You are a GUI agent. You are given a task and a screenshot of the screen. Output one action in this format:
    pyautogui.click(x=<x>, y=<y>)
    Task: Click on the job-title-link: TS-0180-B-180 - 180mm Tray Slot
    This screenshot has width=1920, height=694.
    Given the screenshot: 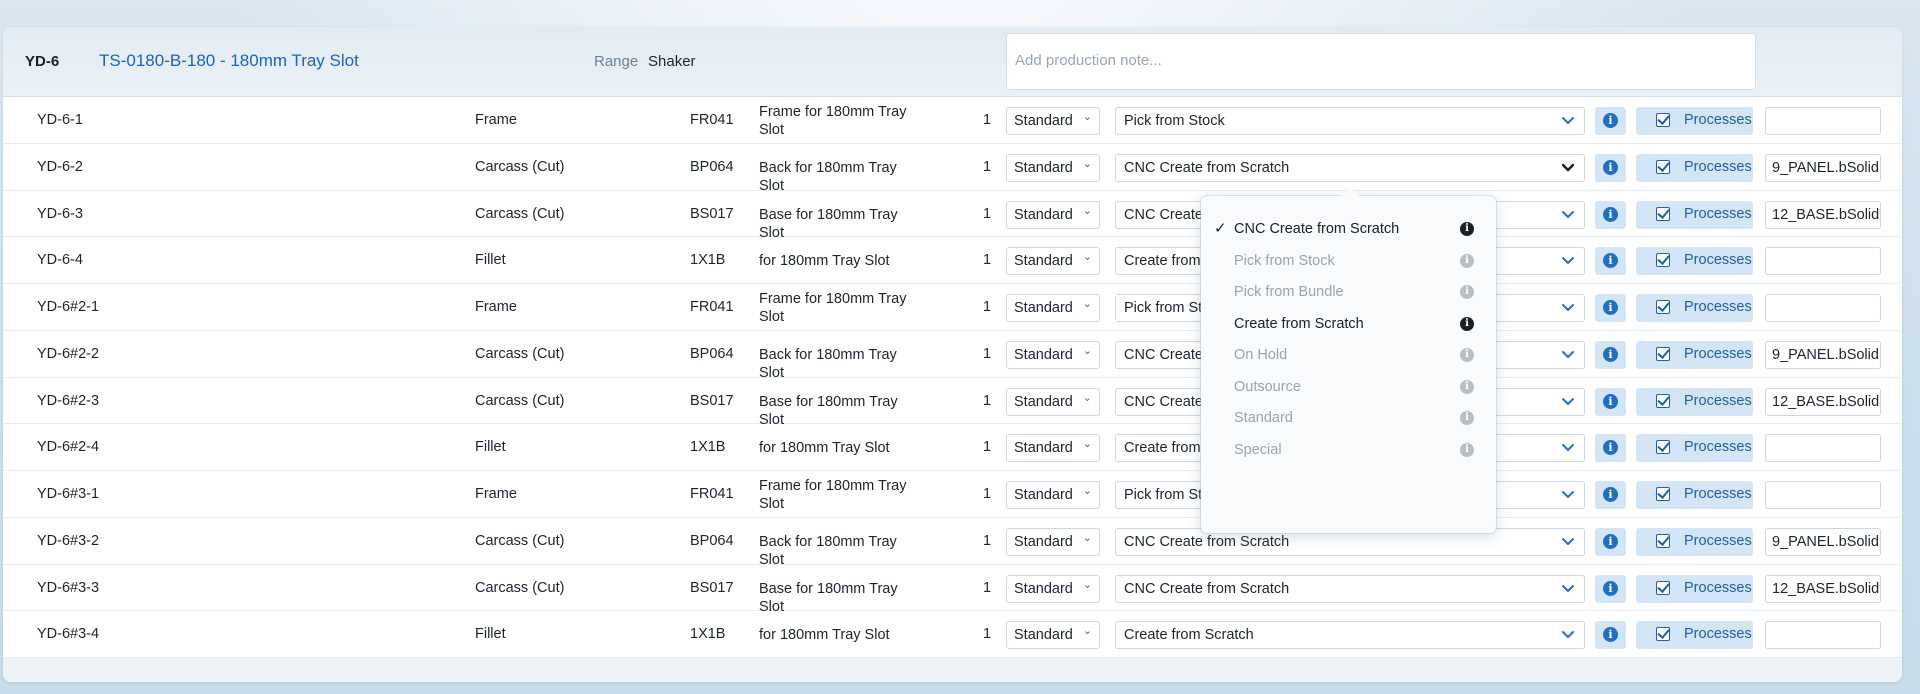 What is the action you would take?
    pyautogui.click(x=229, y=61)
    